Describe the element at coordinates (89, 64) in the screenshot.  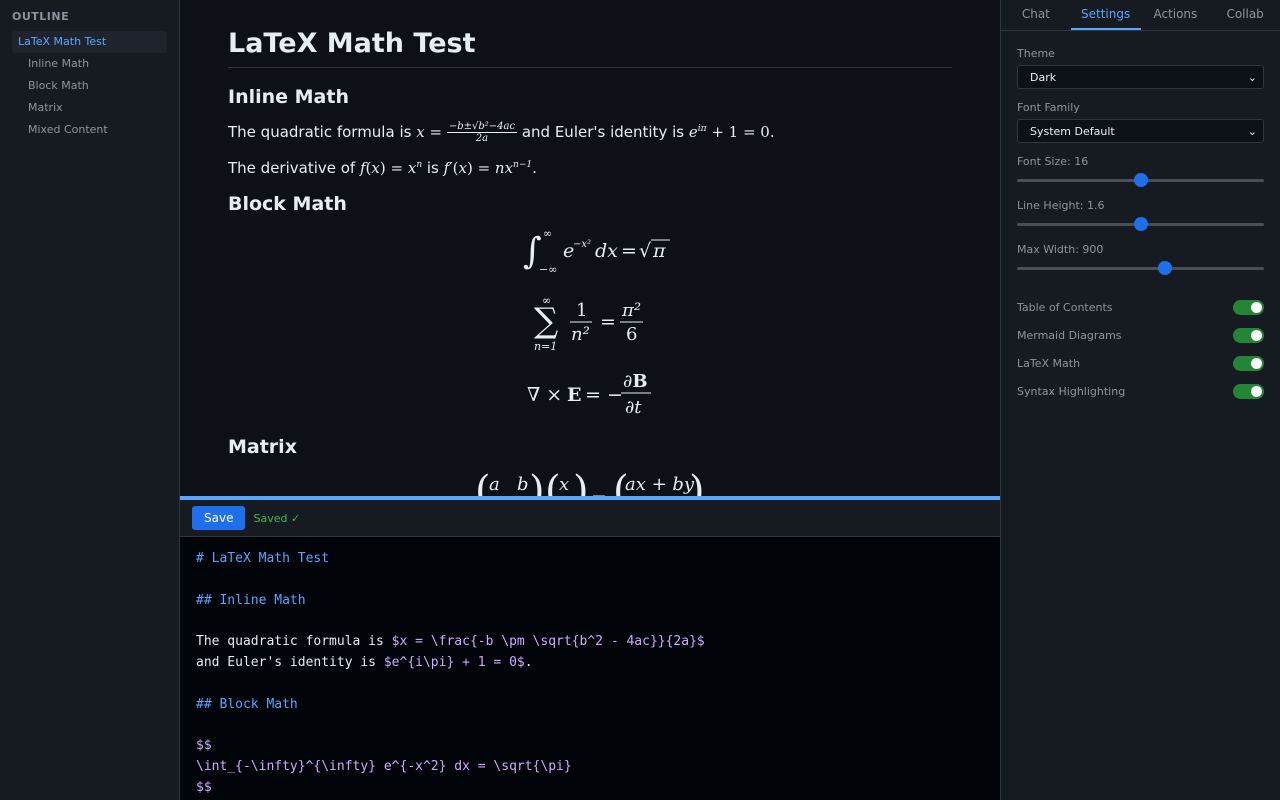
I see `outline-item-inline-math: Inline Math` at that location.